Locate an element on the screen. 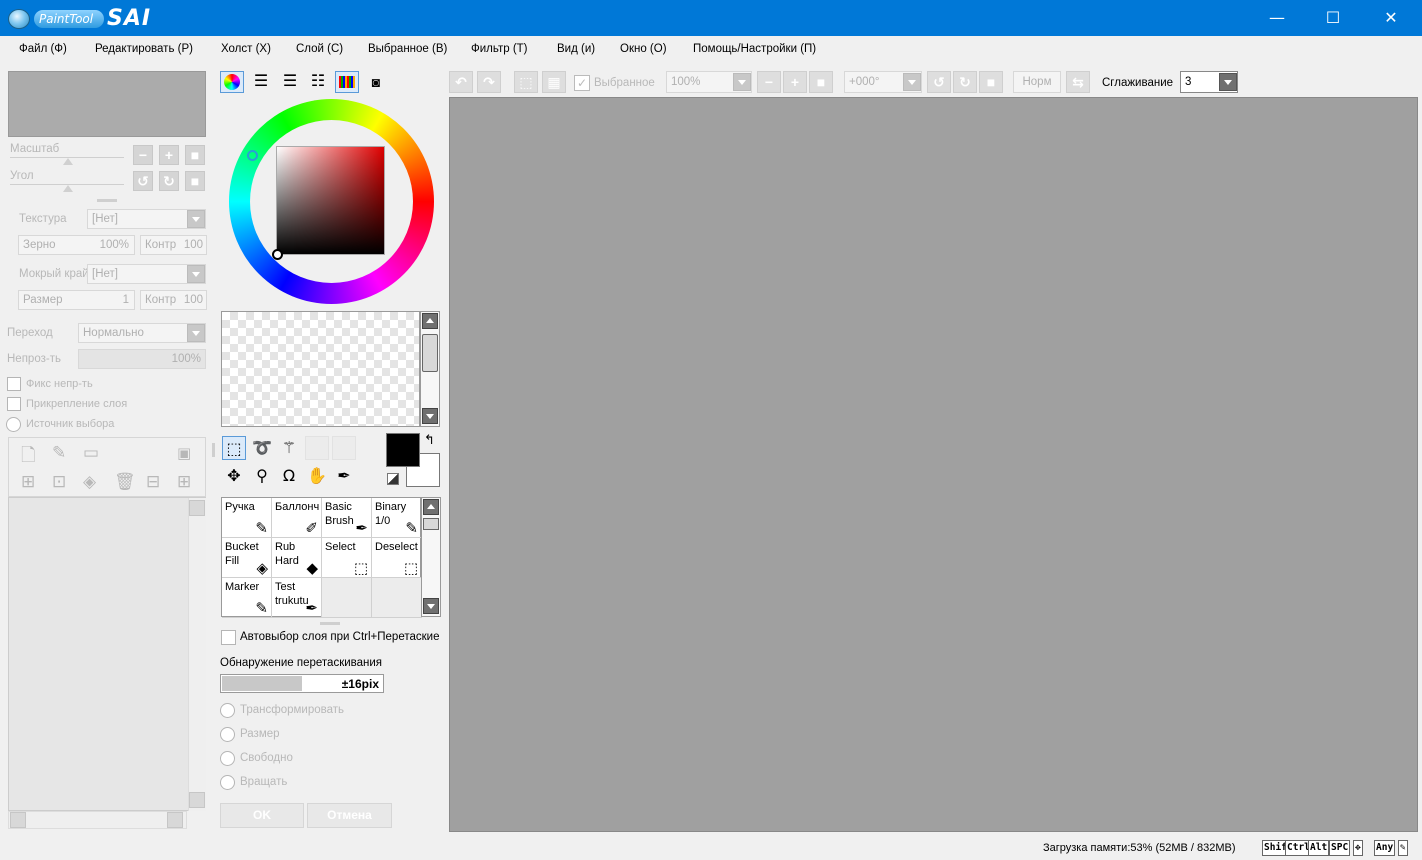  panel-splitter is located at coordinates (107, 200).